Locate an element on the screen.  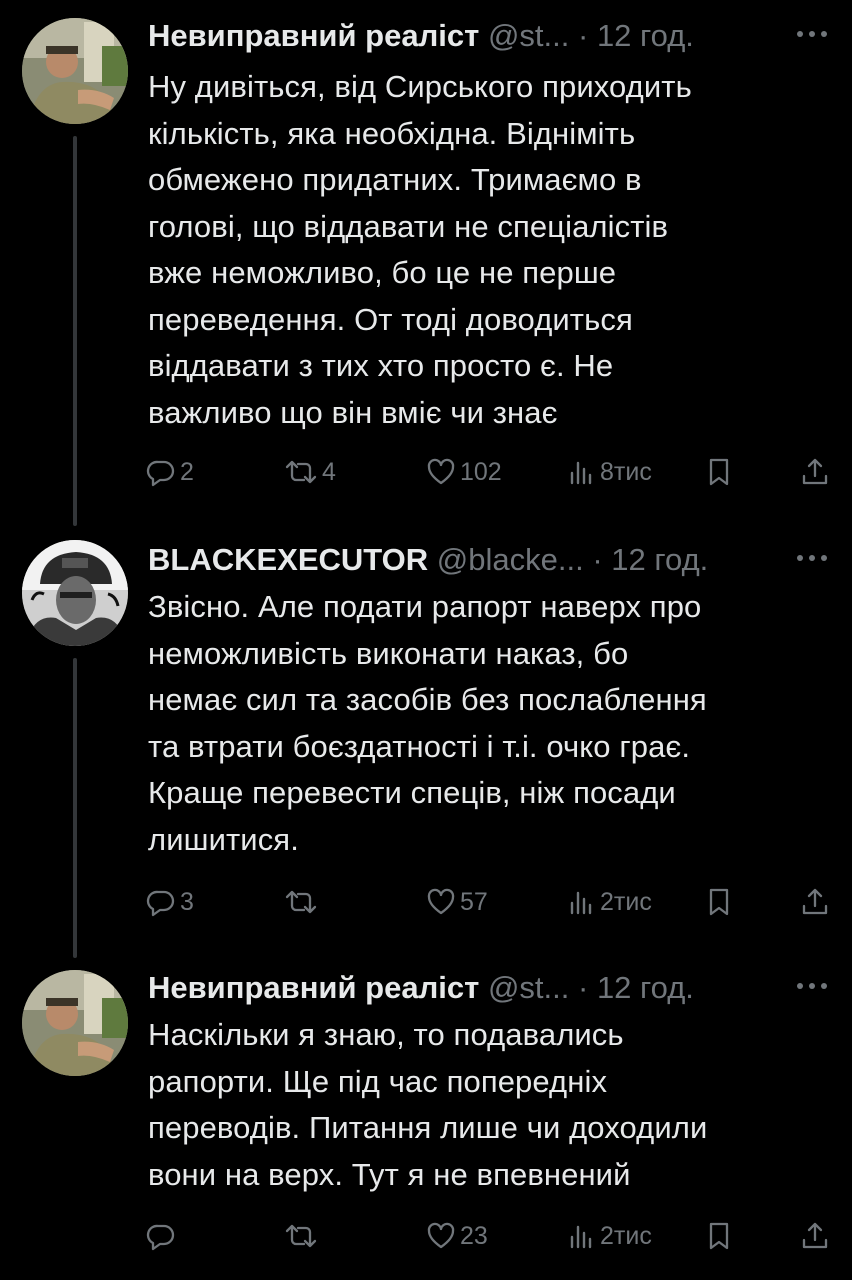
reply-button is located at coordinates (163, 1236).